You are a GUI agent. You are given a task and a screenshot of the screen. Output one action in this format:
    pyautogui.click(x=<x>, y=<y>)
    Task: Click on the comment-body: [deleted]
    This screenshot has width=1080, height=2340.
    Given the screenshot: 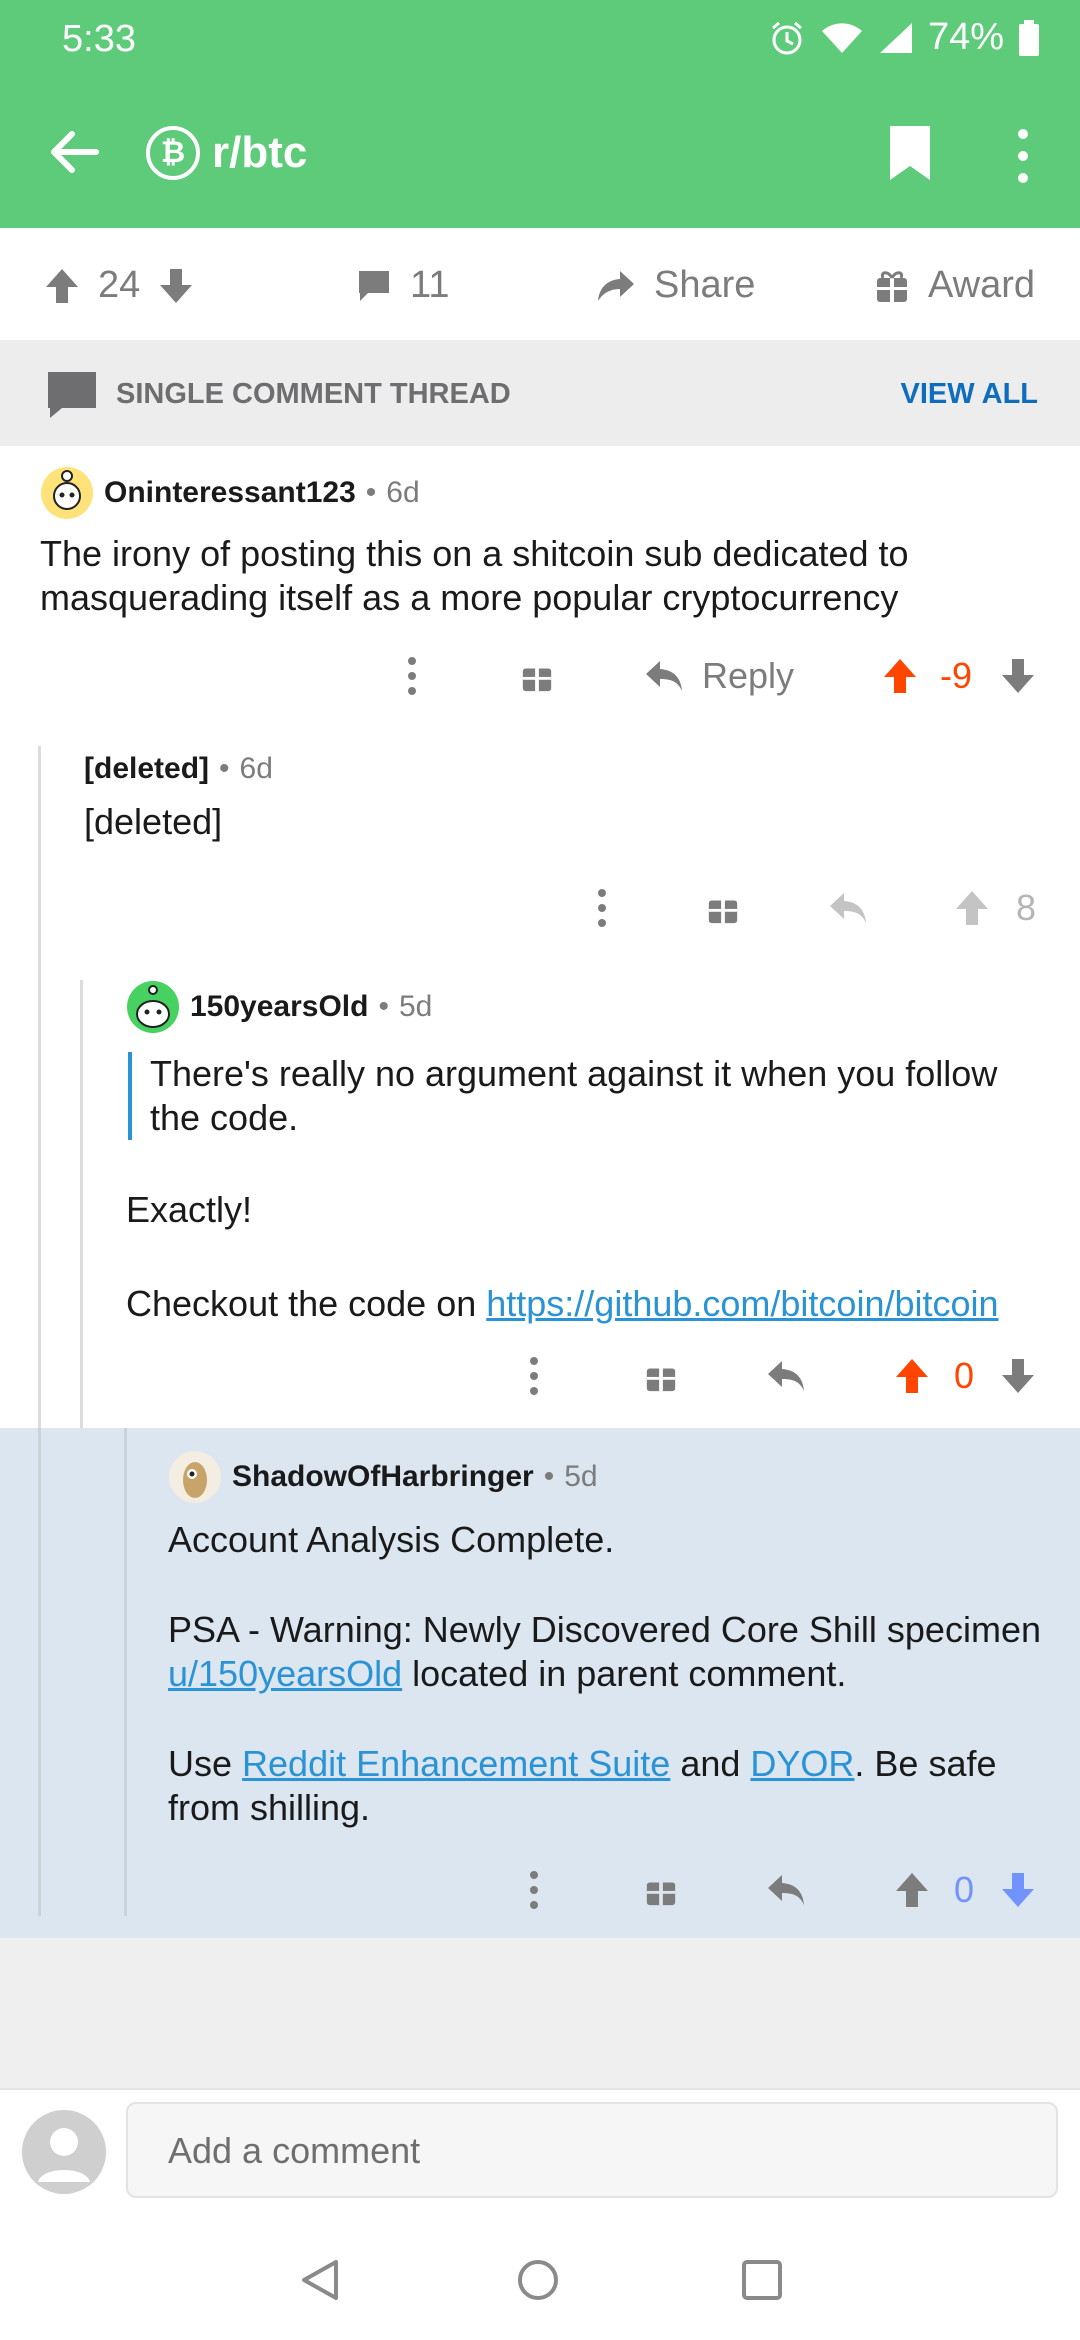 What is the action you would take?
    pyautogui.click(x=153, y=821)
    